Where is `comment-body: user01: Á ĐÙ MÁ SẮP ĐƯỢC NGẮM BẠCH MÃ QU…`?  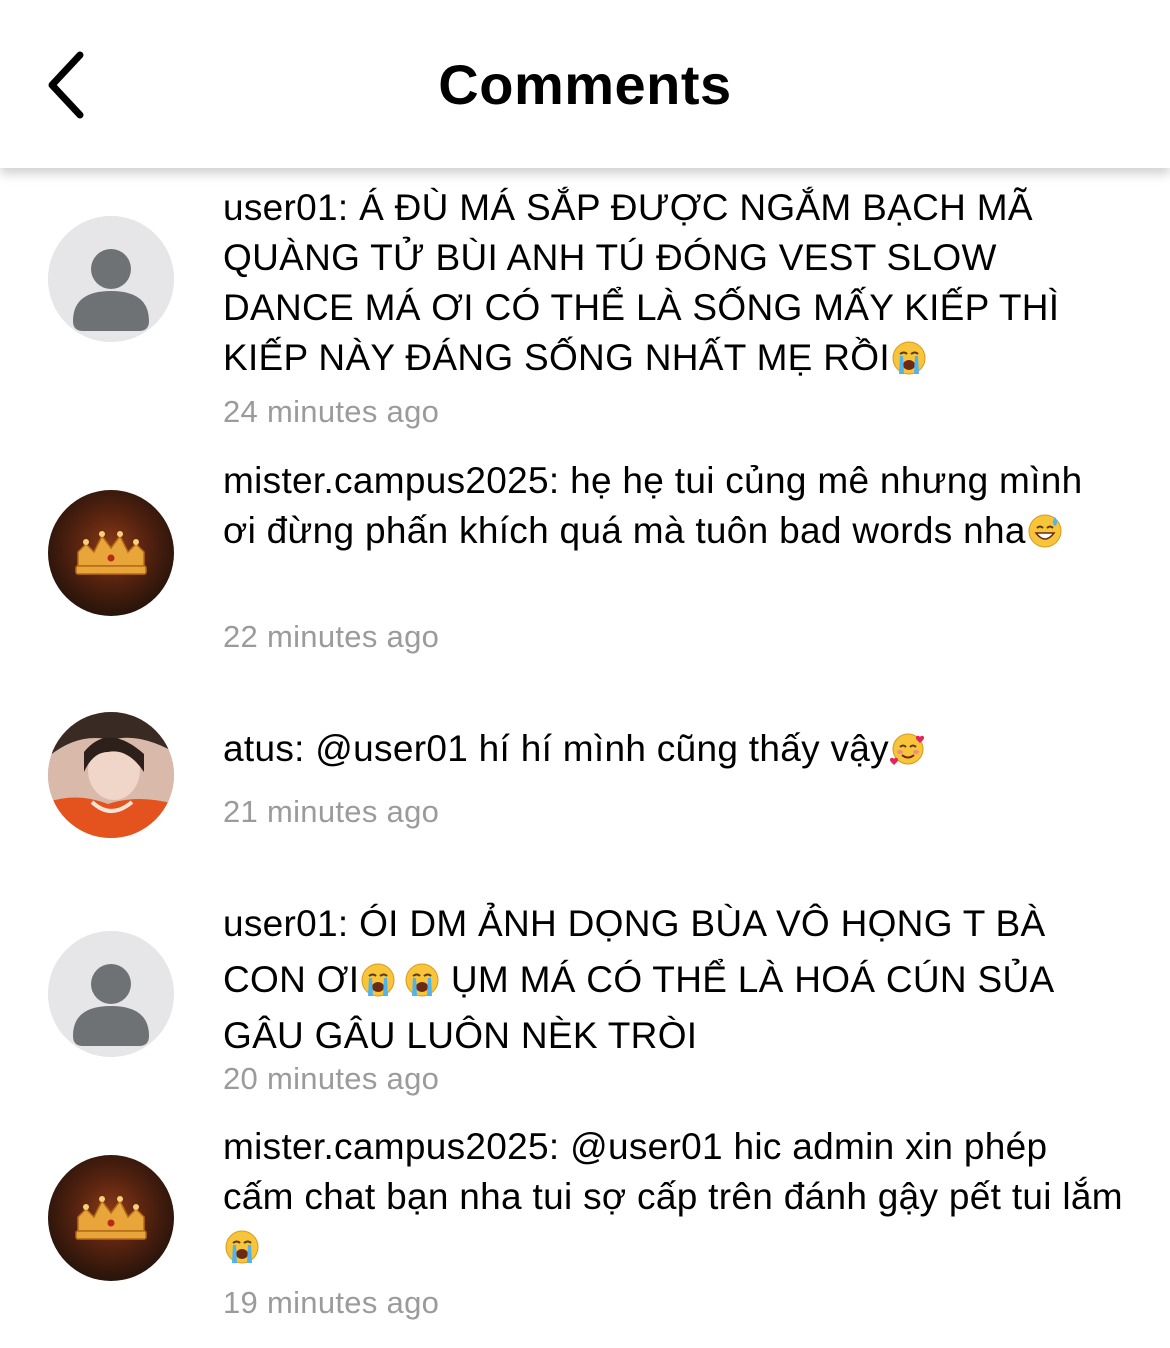 comment-body: user01: Á ĐÙ MÁ SẮP ĐƯỢC NGẮM BẠCH MÃ QU… is located at coordinates (641, 282).